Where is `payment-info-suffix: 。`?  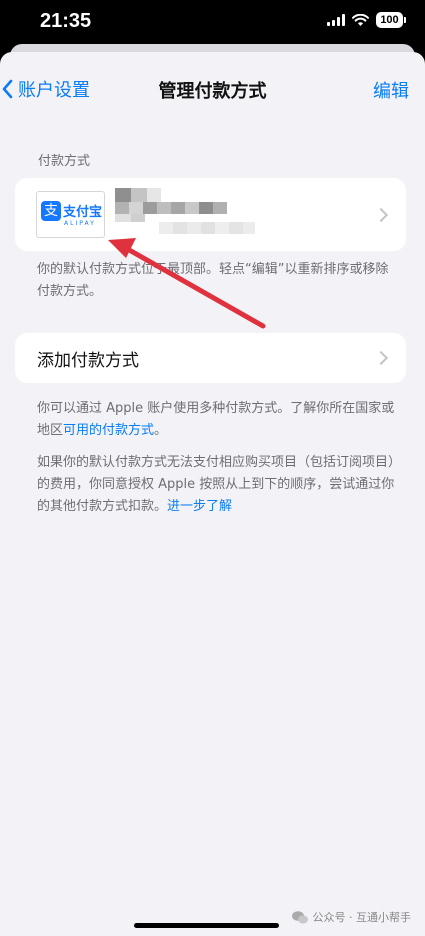 payment-info-suffix: 。 is located at coordinates (161, 430).